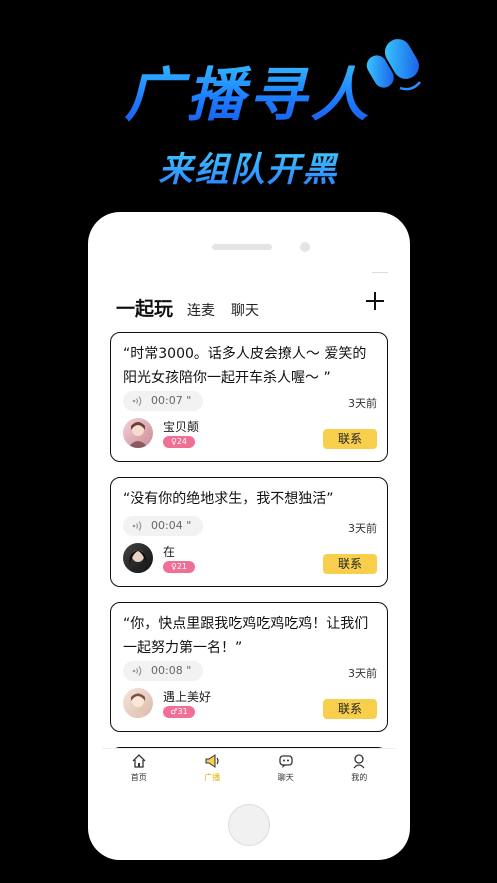 This screenshot has width=497, height=883. I want to click on tab-broadcast: 广播, so click(213, 769).